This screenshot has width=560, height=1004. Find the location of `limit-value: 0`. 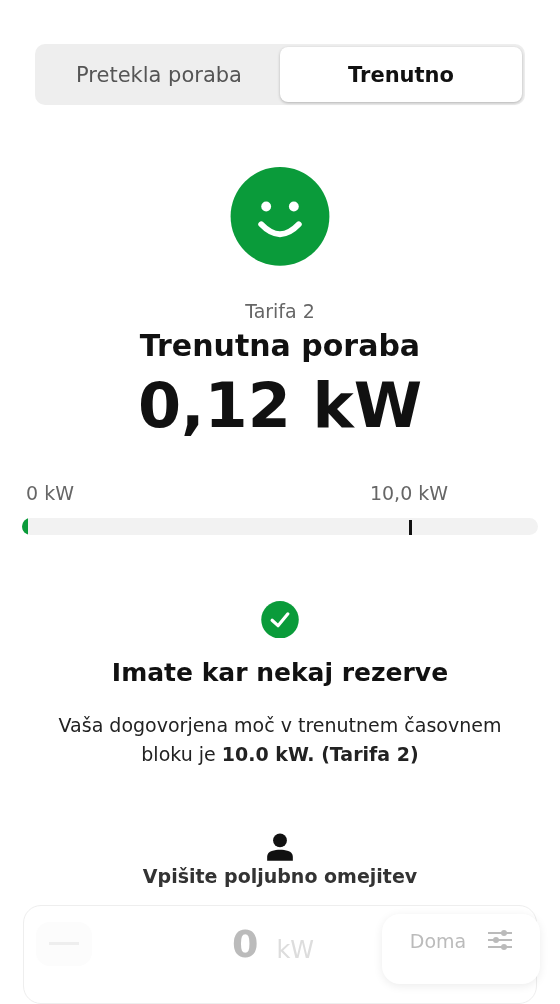

limit-value: 0 is located at coordinates (245, 943).